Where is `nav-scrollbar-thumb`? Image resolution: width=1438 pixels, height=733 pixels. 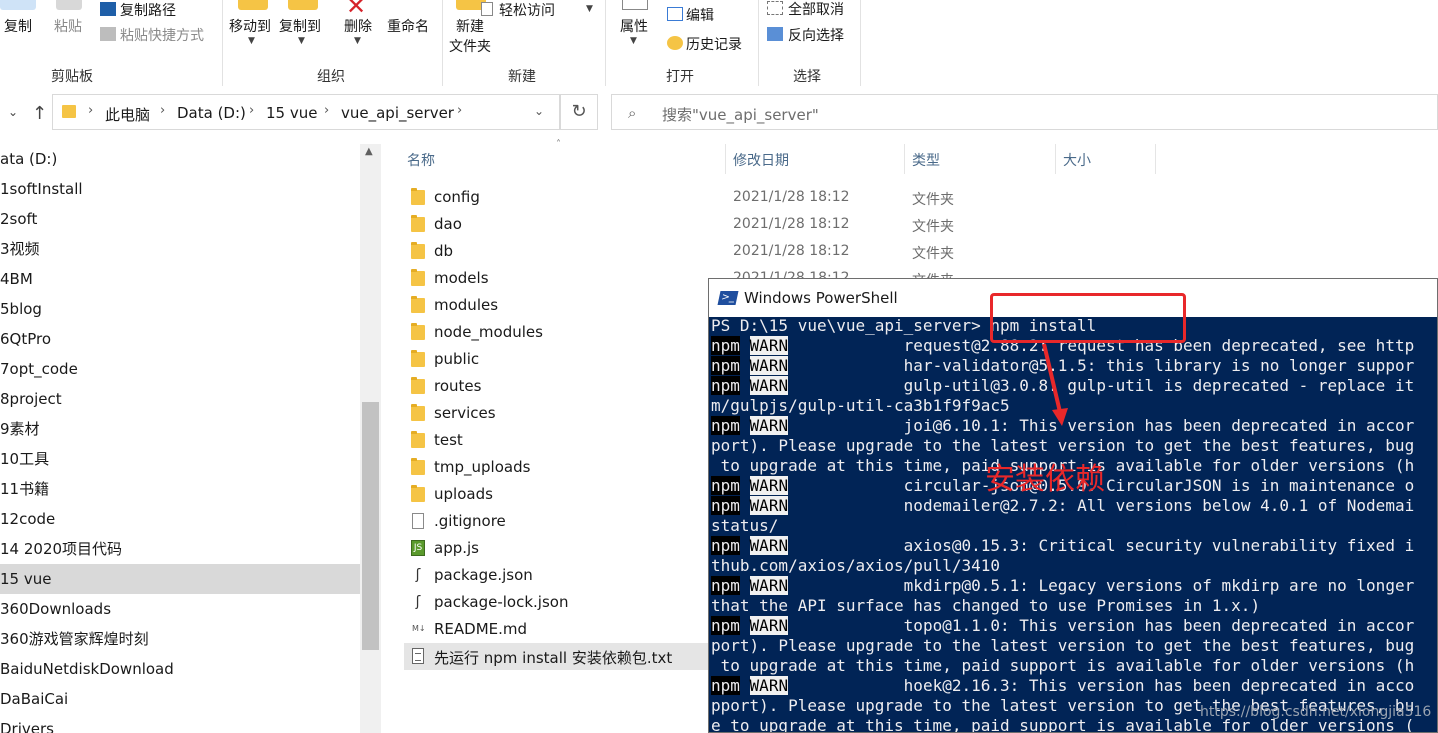
nav-scrollbar-thumb is located at coordinates (370, 526).